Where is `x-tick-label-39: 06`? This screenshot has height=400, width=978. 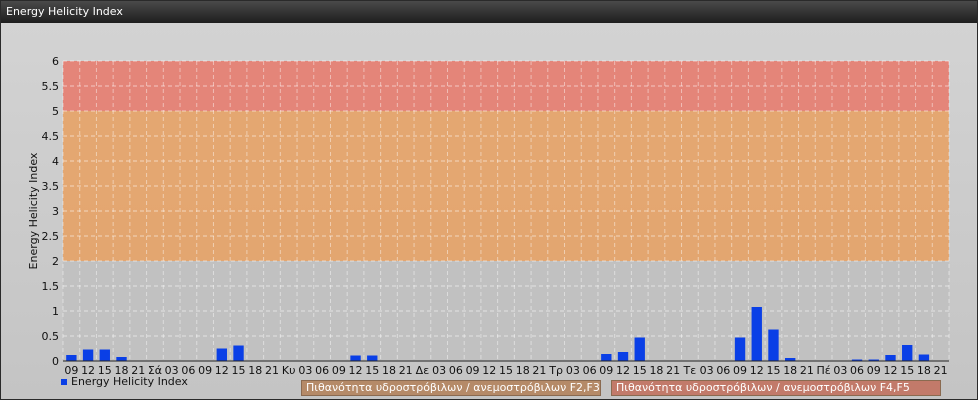 x-tick-label-39: 06 is located at coordinates (723, 370).